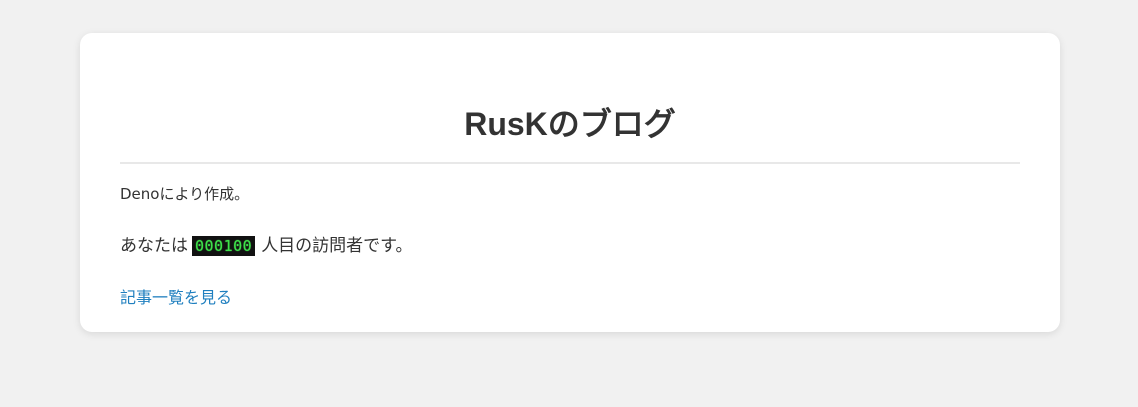 The image size is (1138, 407). I want to click on visitor-line: あなたは 000100 人目の訪問者です。, so click(570, 246).